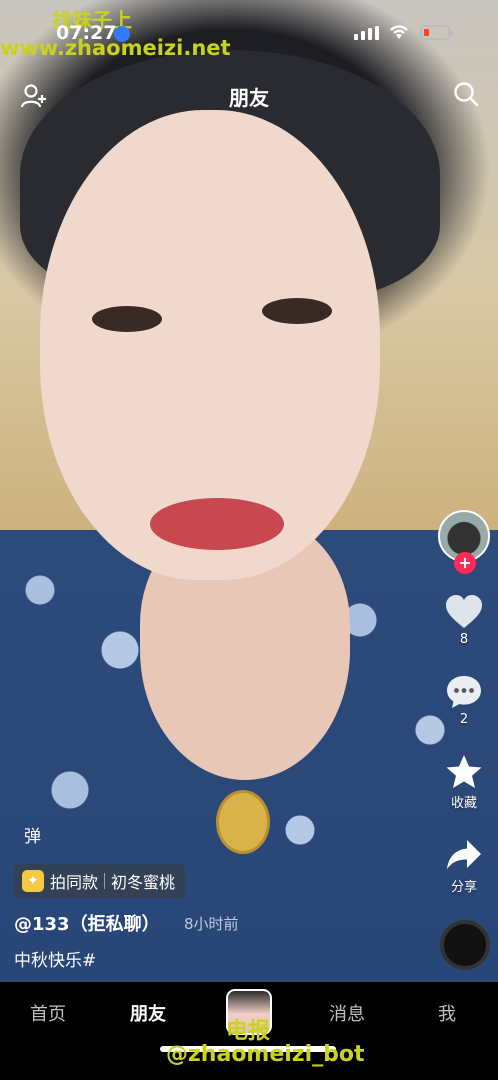 The width and height of the screenshot is (498, 1080). What do you see at coordinates (249, 96) in the screenshot?
I see `page-title: 朋友` at bounding box center [249, 96].